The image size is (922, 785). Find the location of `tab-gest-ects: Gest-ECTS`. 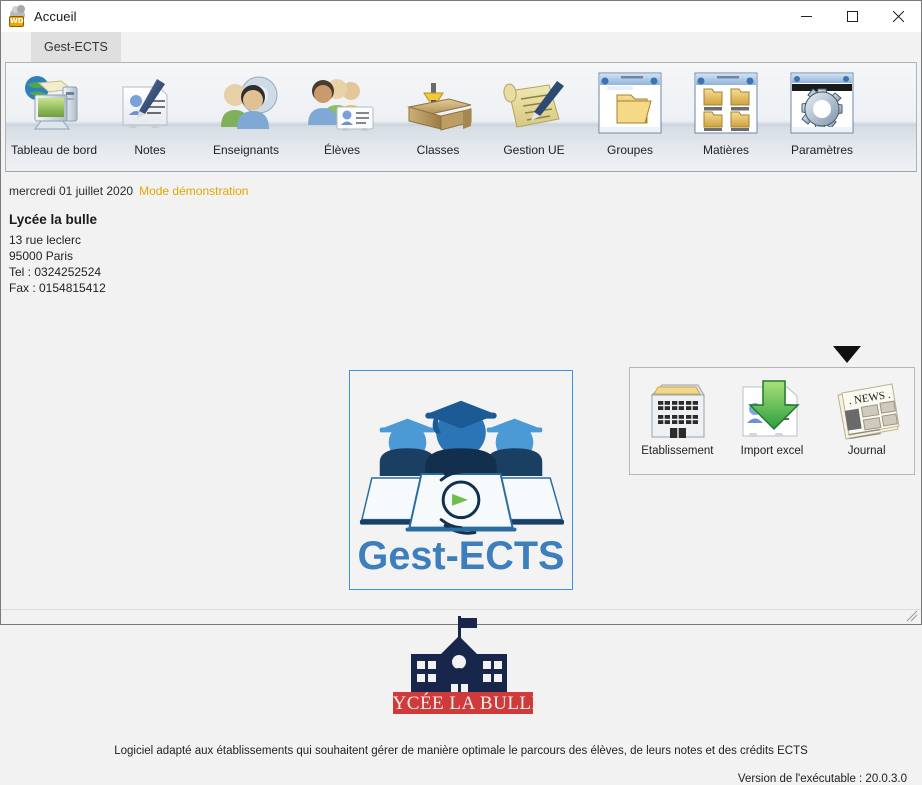

tab-gest-ects: Gest-ECTS is located at coordinates (76, 47).